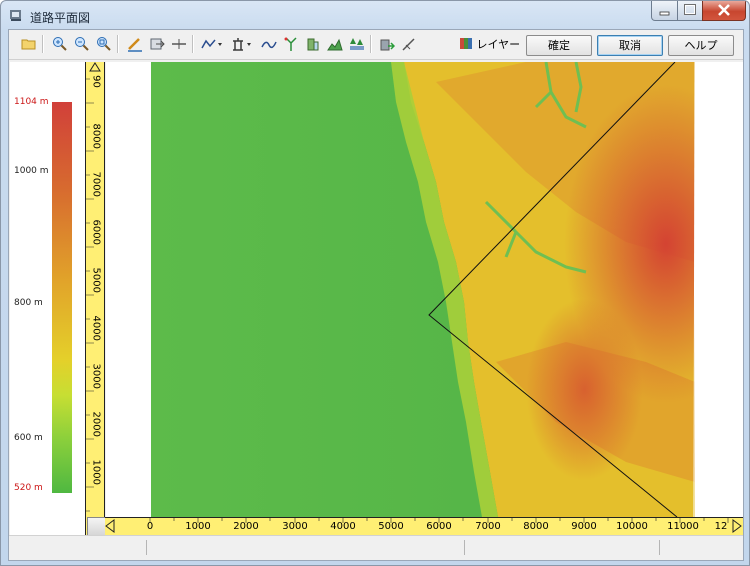 The image size is (750, 566). I want to click on curve-icon, so click(269, 45).